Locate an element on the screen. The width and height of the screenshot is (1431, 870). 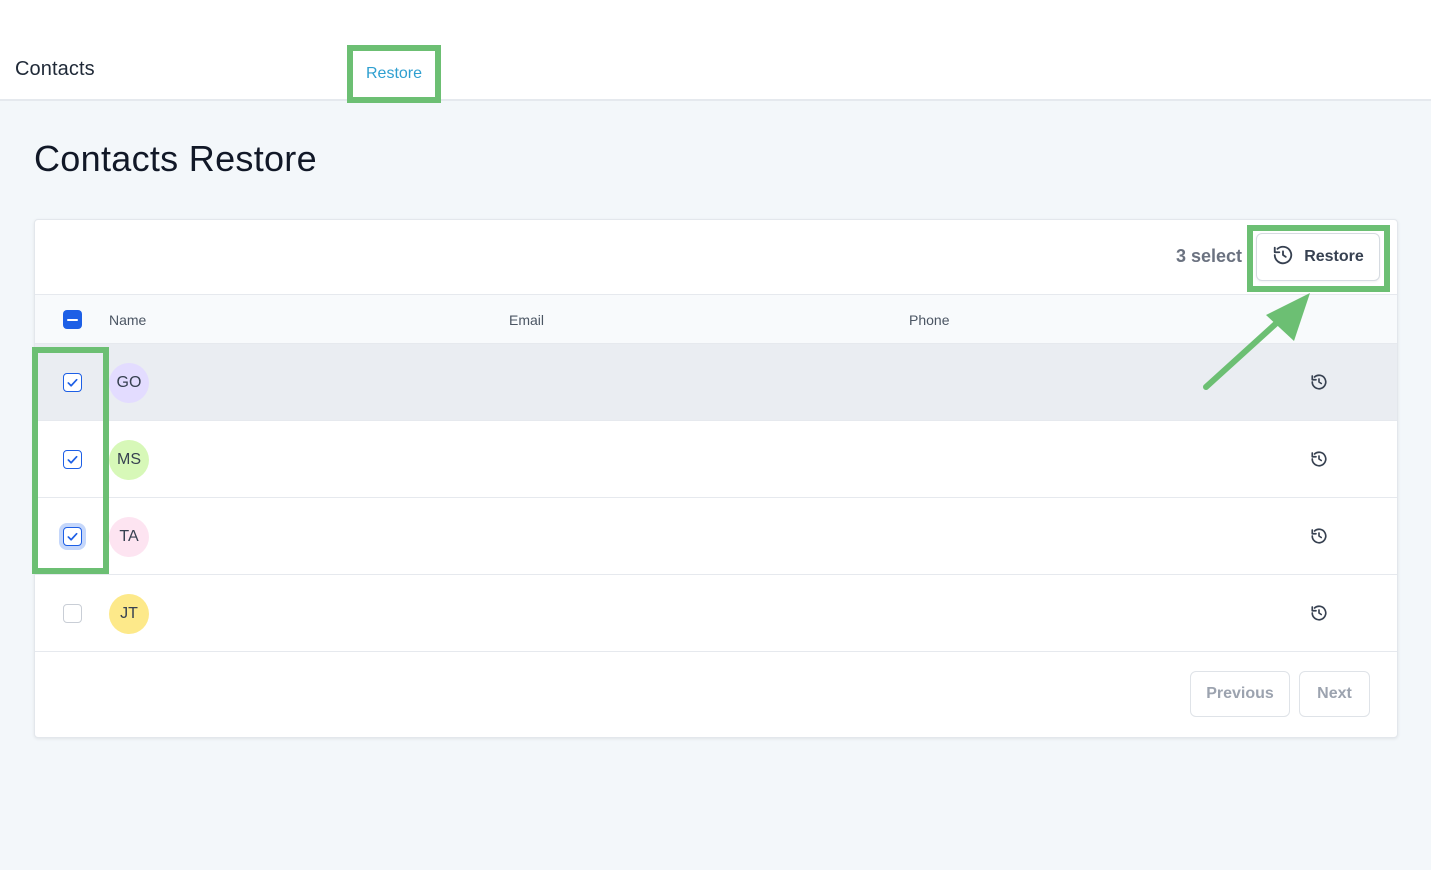
row-checkbox is located at coordinates (72, 613).